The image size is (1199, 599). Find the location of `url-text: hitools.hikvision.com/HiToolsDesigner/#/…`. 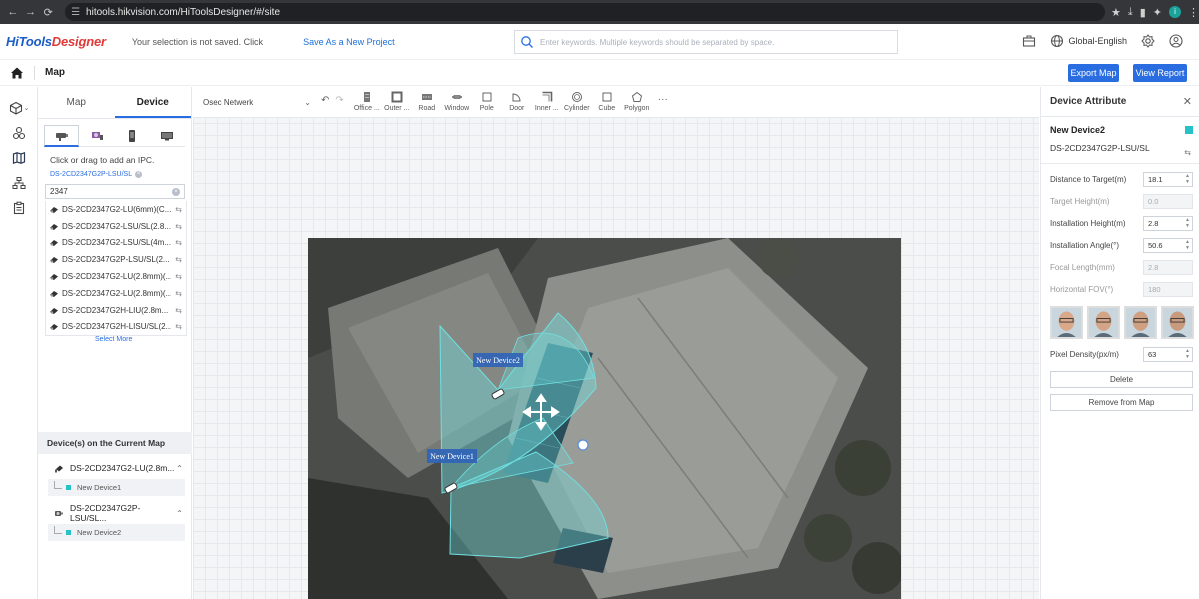

url-text: hitools.hikvision.com/HiToolsDesigner/#/… is located at coordinates (183, 12).